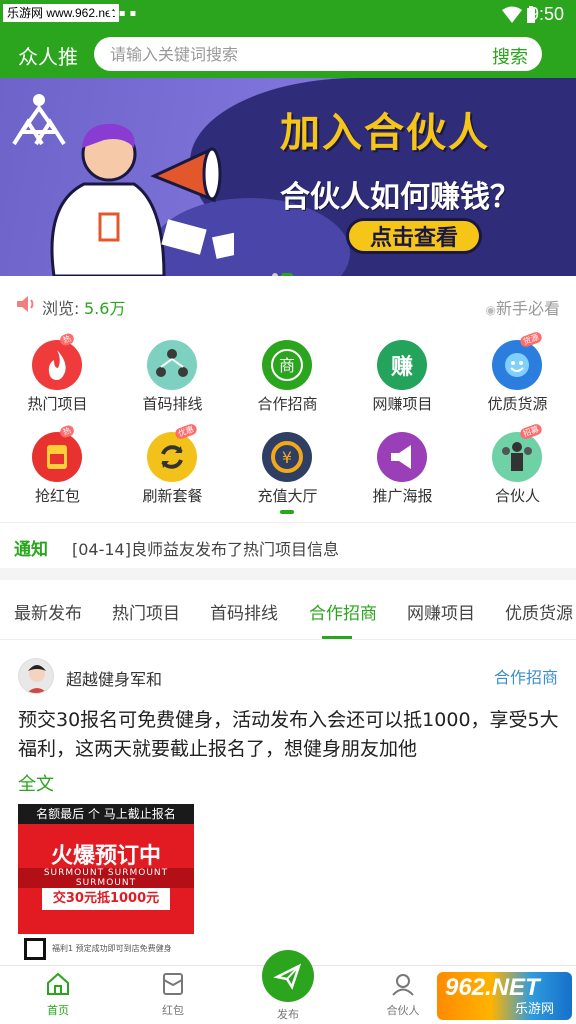 Image resolution: width=576 pixels, height=1024 pixels. Describe the element at coordinates (287, 496) in the screenshot. I see `grid-item-label: 充值大厅` at that location.